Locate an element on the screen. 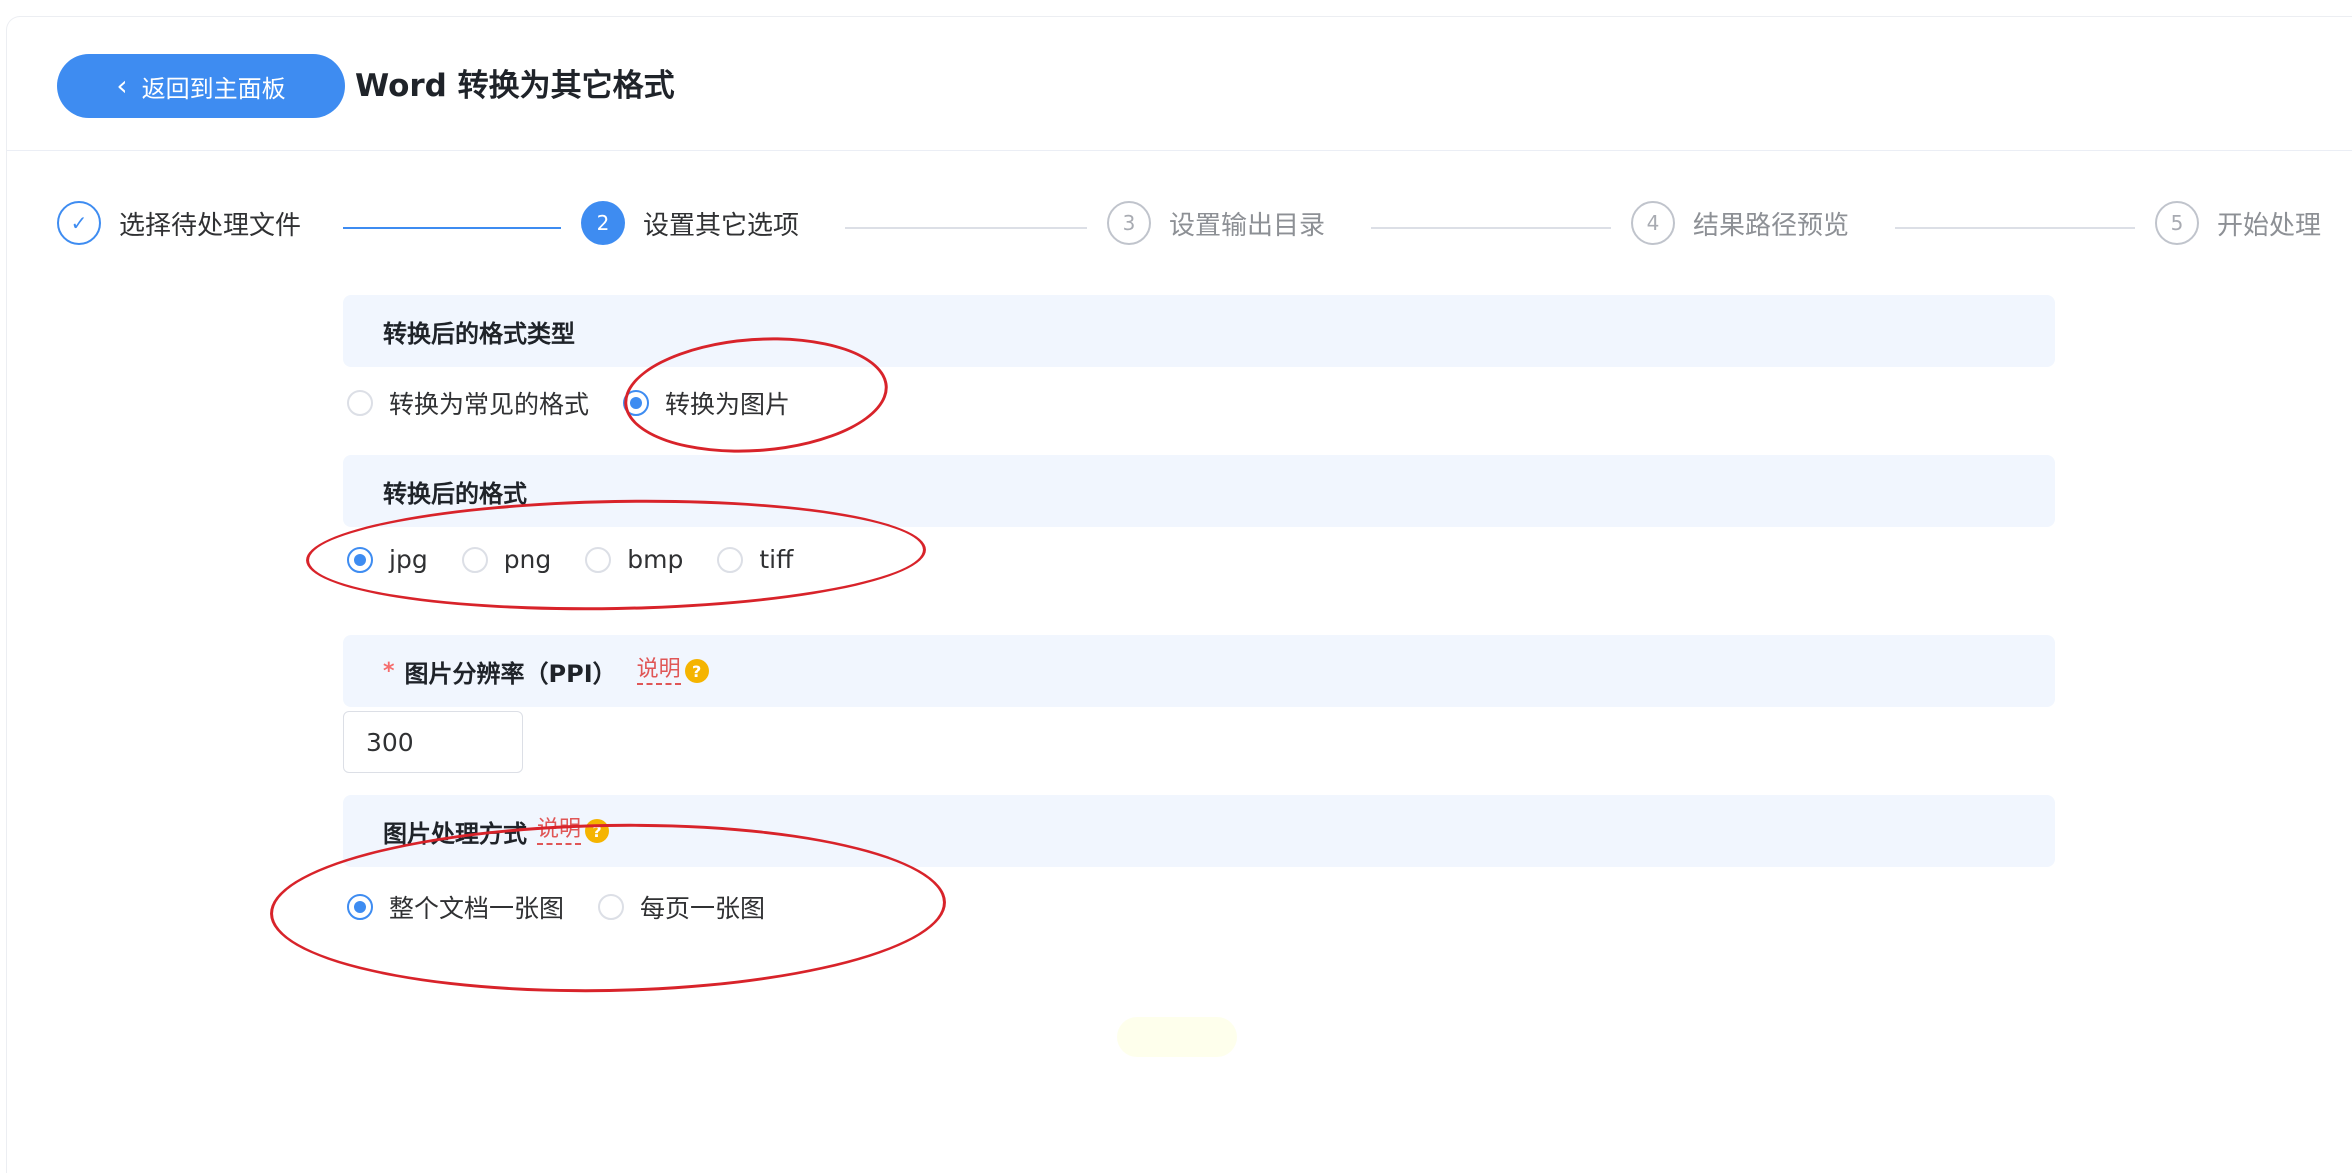 This screenshot has height=1173, width=2352. step-select-files: ✓ 选择待处理文件 is located at coordinates (179, 223).